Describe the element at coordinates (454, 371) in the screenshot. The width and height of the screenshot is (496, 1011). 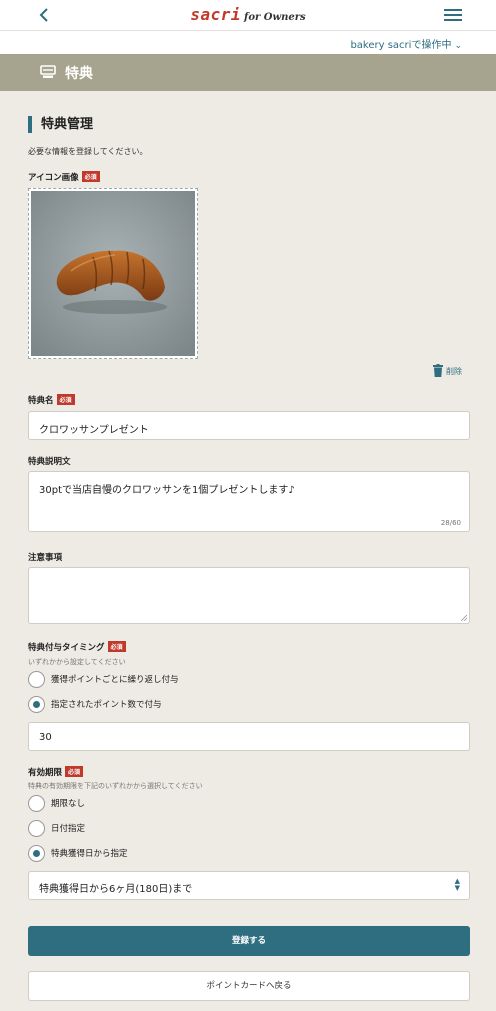
I see `delete-image-label: 削除` at that location.